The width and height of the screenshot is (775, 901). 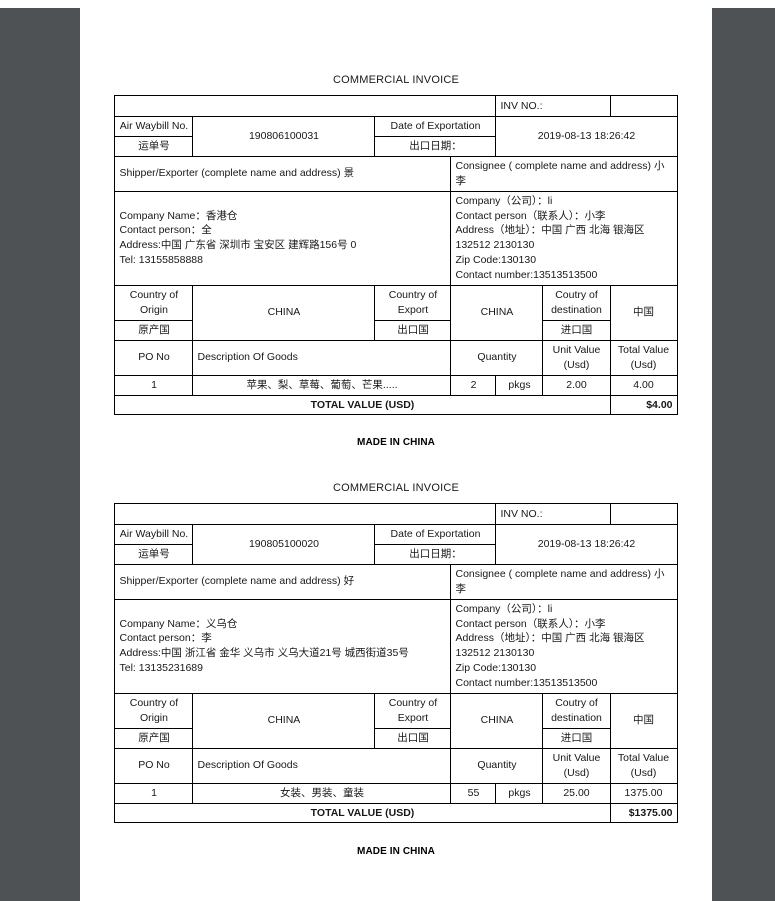 What do you see at coordinates (643, 813) in the screenshot?
I see `grand-total-value: $1375.00` at bounding box center [643, 813].